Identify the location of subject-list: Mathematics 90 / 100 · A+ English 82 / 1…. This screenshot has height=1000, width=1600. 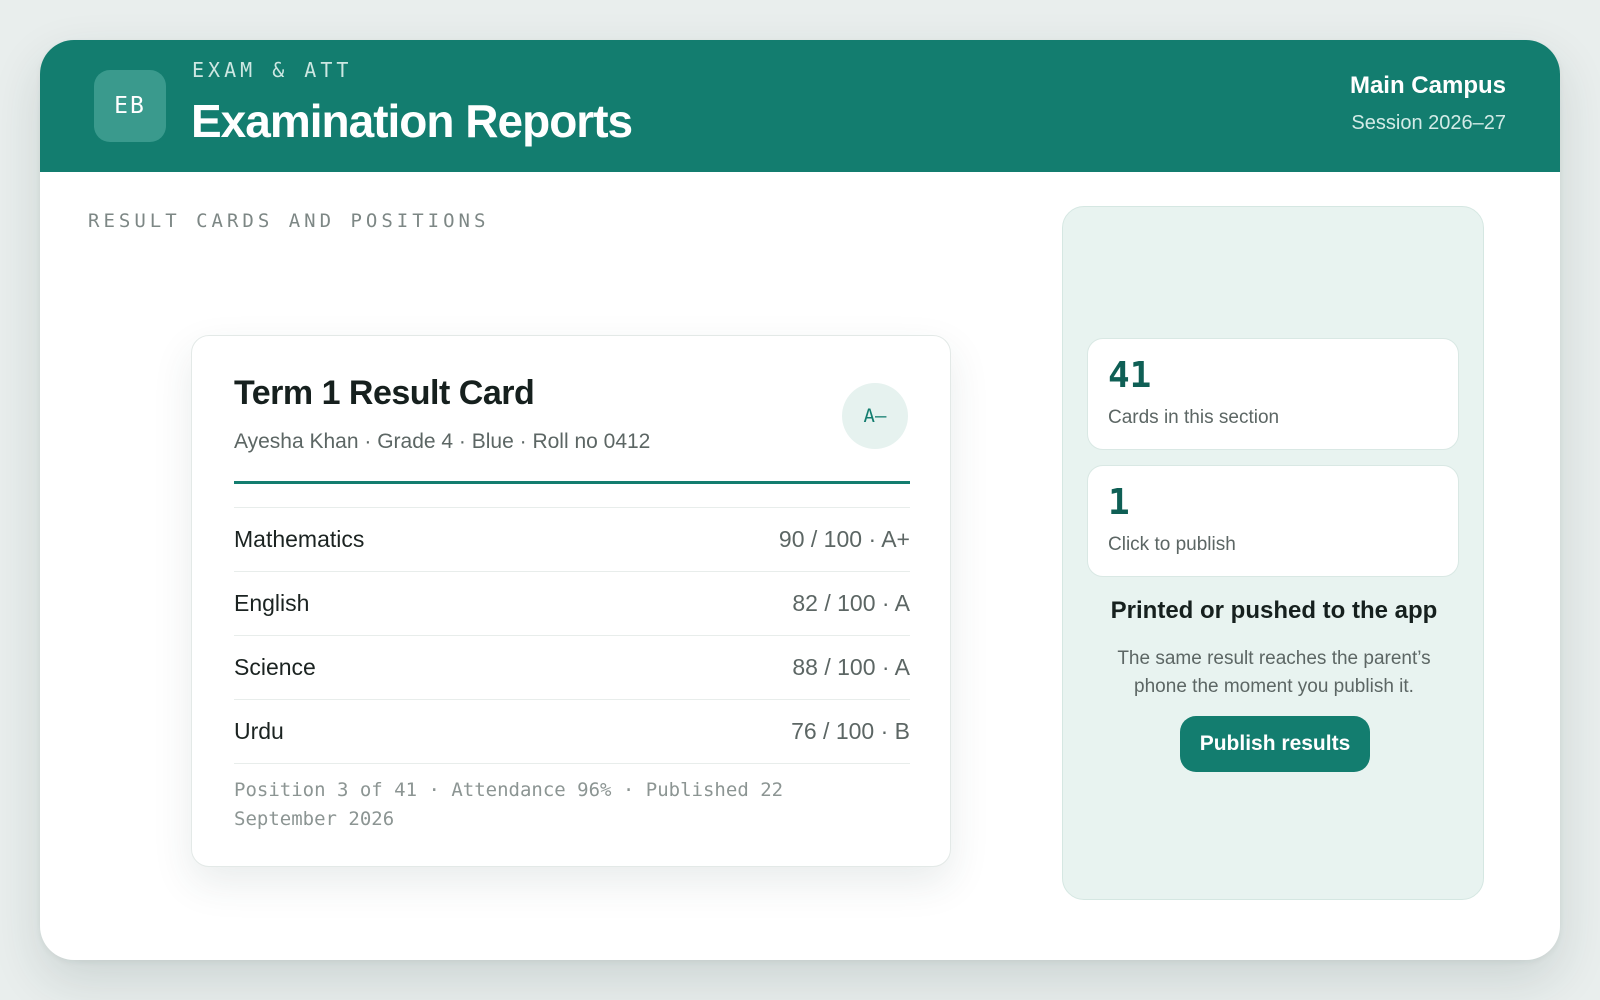
(572, 635).